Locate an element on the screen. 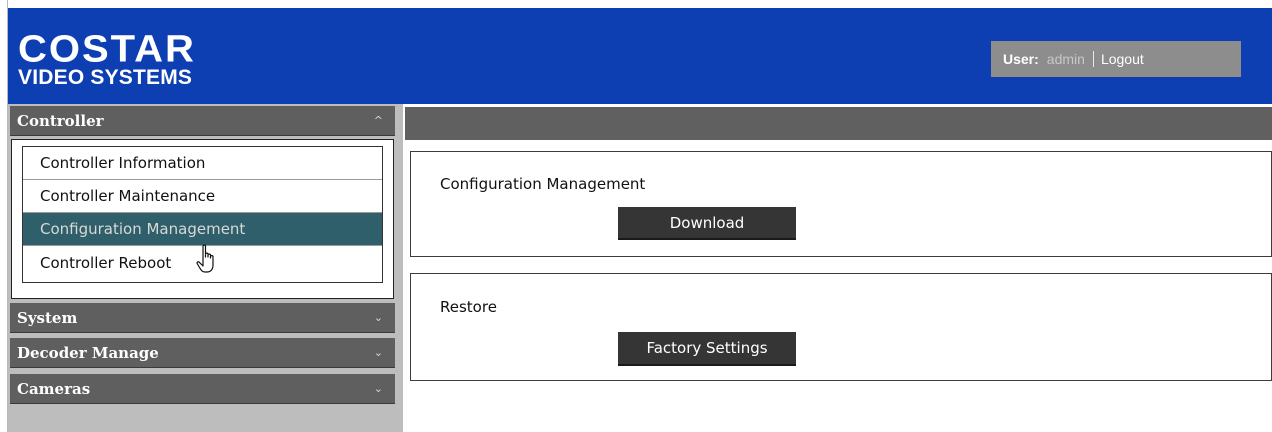 The height and width of the screenshot is (432, 1272). section-header-system: System ⌄ is located at coordinates (202, 318).